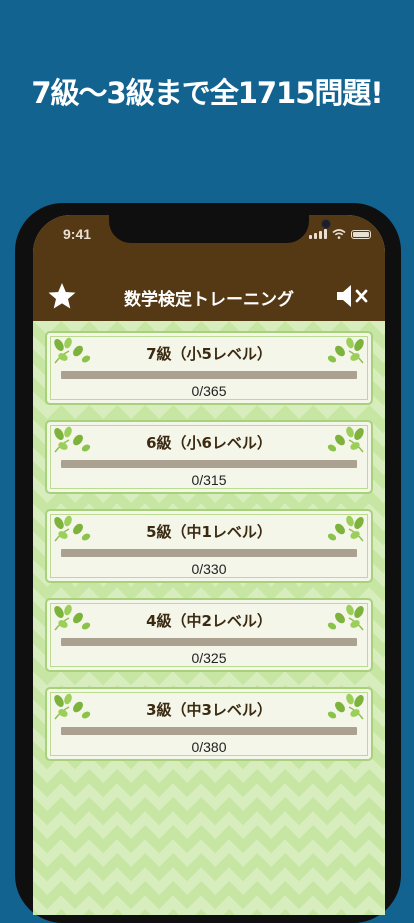 Image resolution: width=414 pixels, height=923 pixels. What do you see at coordinates (352, 296) in the screenshot?
I see `speaker-muted-icon` at bounding box center [352, 296].